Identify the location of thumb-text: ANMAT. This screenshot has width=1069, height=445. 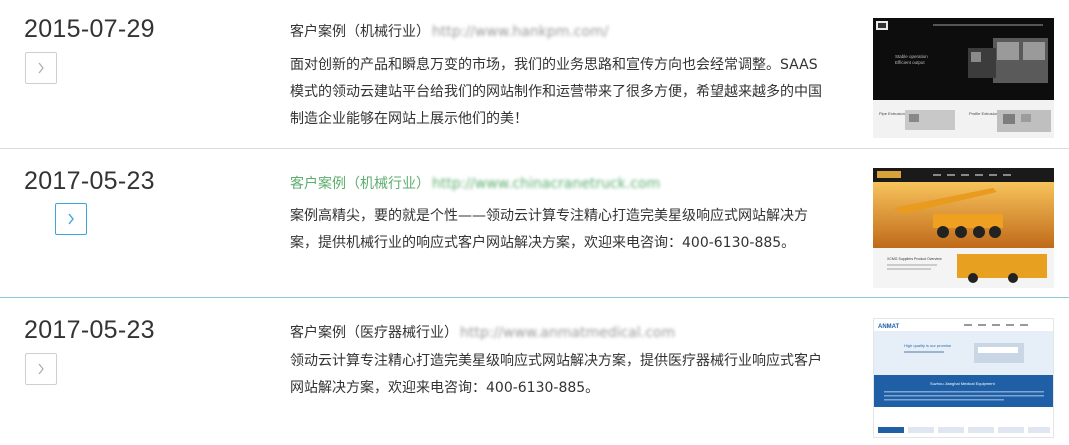
(889, 327).